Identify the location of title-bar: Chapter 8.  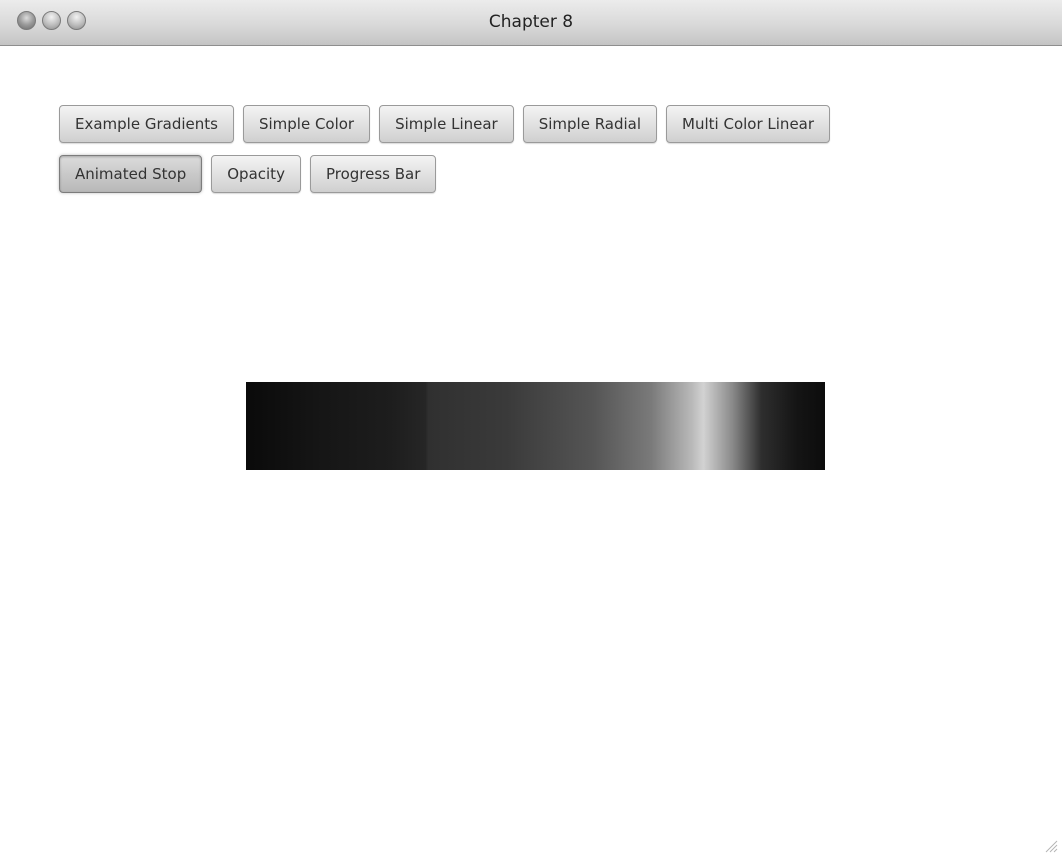
(531, 23).